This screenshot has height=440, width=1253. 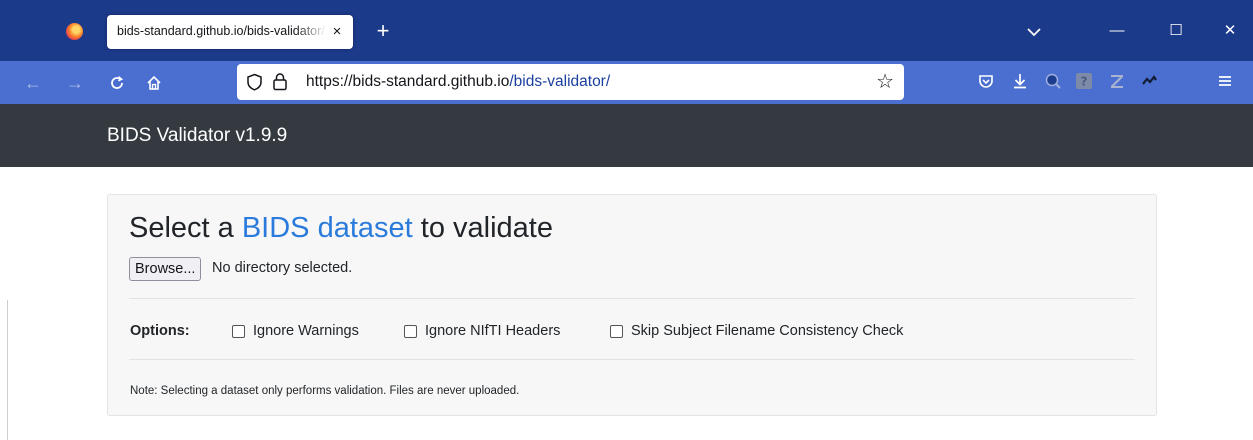 What do you see at coordinates (1225, 81) in the screenshot?
I see `app-menu-icon` at bounding box center [1225, 81].